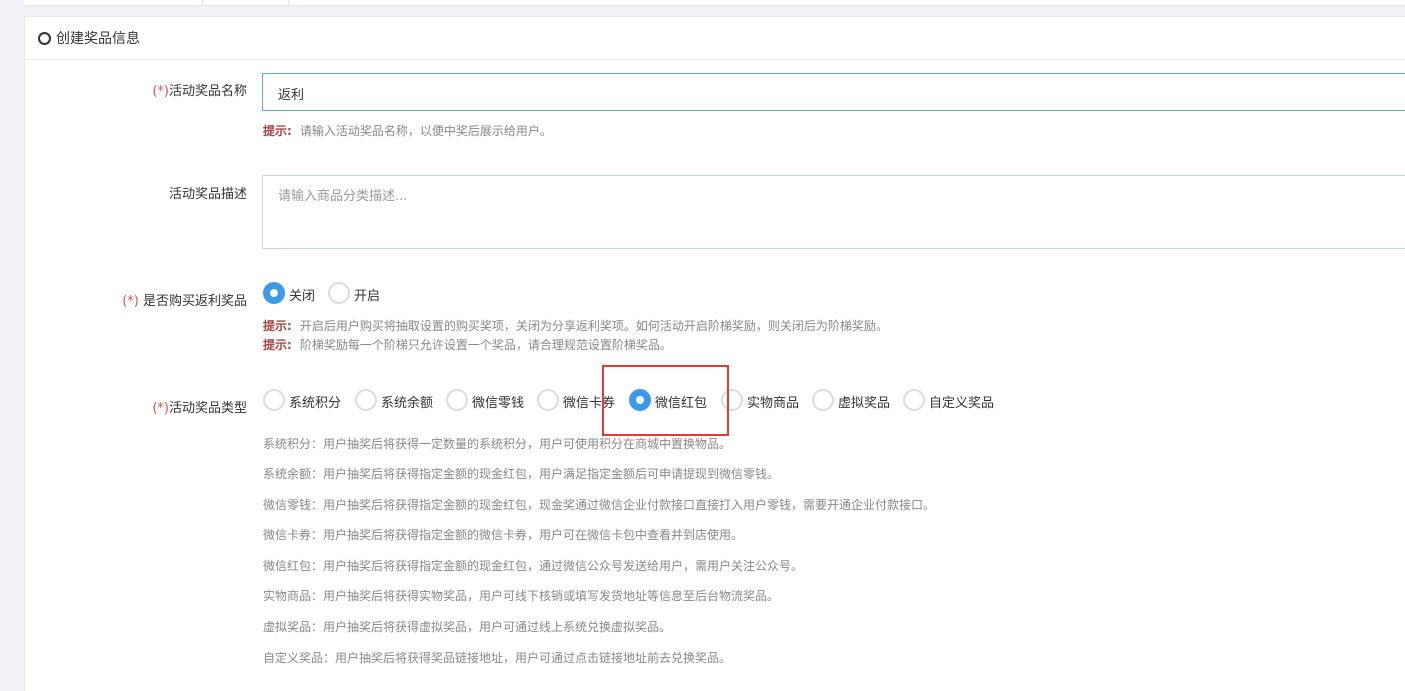  I want to click on prize-name-label: (*)活动奖品名称, so click(199, 91).